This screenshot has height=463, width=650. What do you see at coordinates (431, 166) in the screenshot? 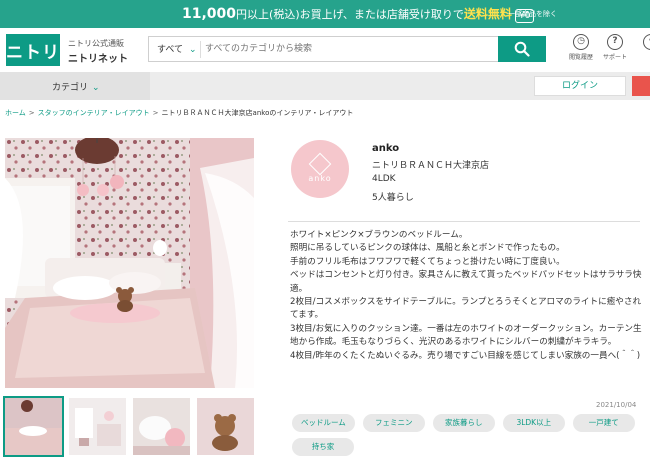
I see `user-store: ニトリＢＲＡＮＣＨ大津京店` at bounding box center [431, 166].